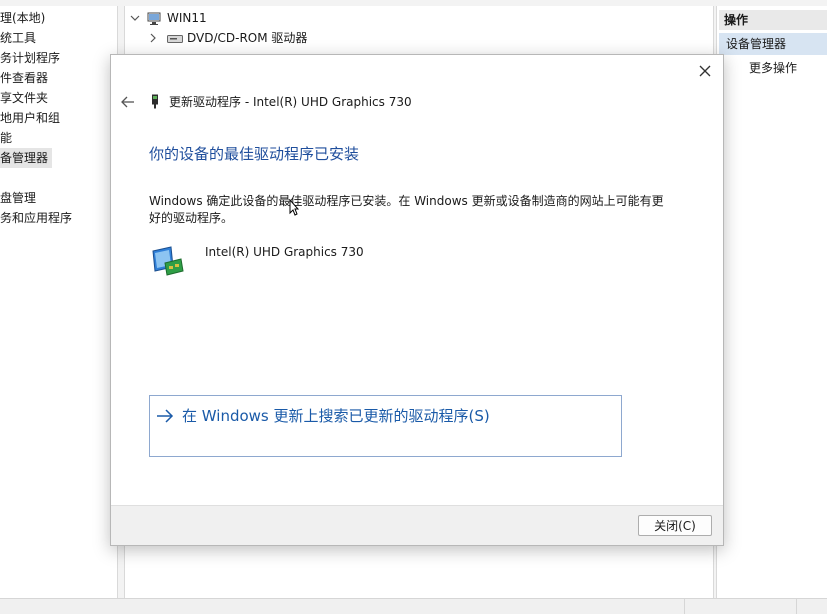  Describe the element at coordinates (8, 138) in the screenshot. I see `tree-item-performance: 性能` at that location.